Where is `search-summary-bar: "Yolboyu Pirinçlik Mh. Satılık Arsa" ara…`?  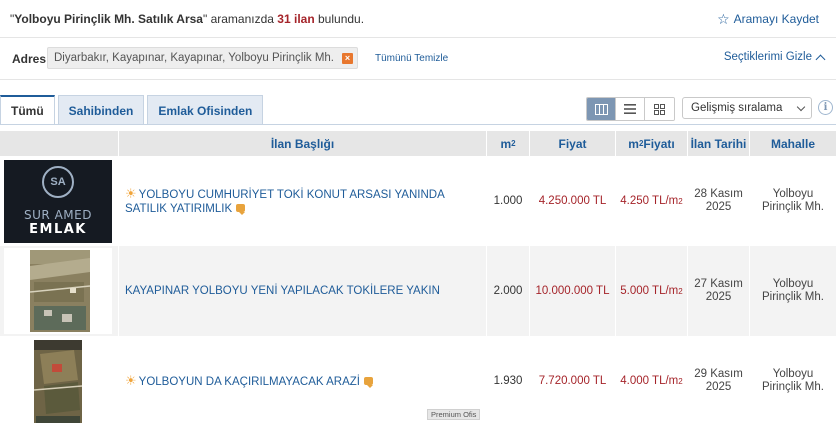
search-summary-bar: "Yolboyu Pirinçlik Mh. Satılık Arsa" ara… is located at coordinates (418, 19).